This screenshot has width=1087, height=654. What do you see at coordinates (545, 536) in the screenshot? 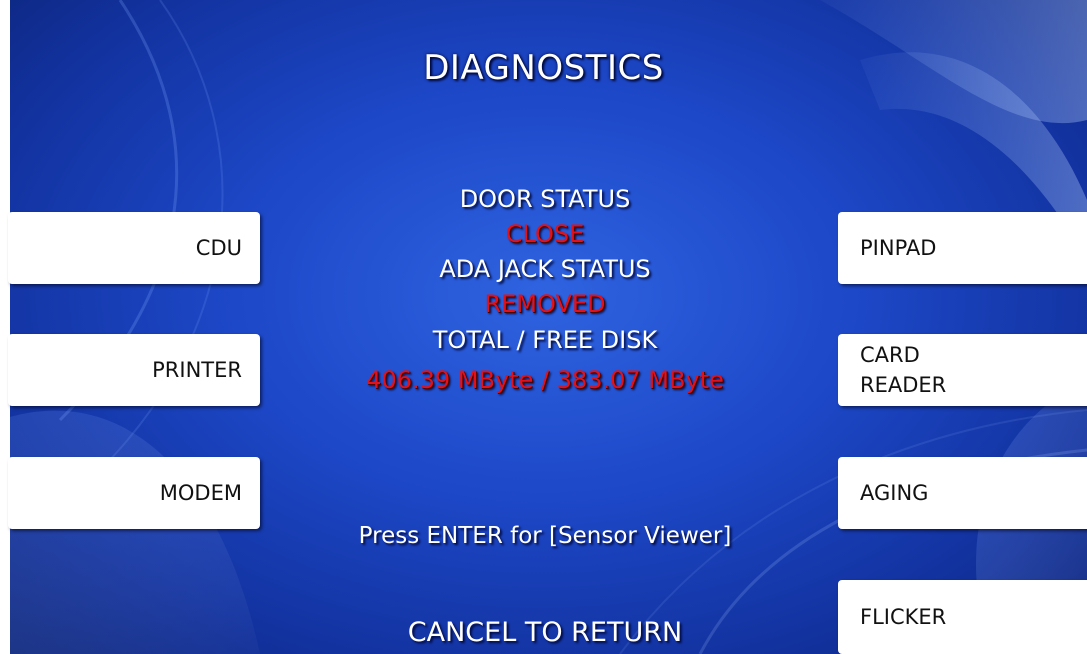
I see `sensor-viewer-hint: Press ENTER for [Sensor Viewer]` at bounding box center [545, 536].